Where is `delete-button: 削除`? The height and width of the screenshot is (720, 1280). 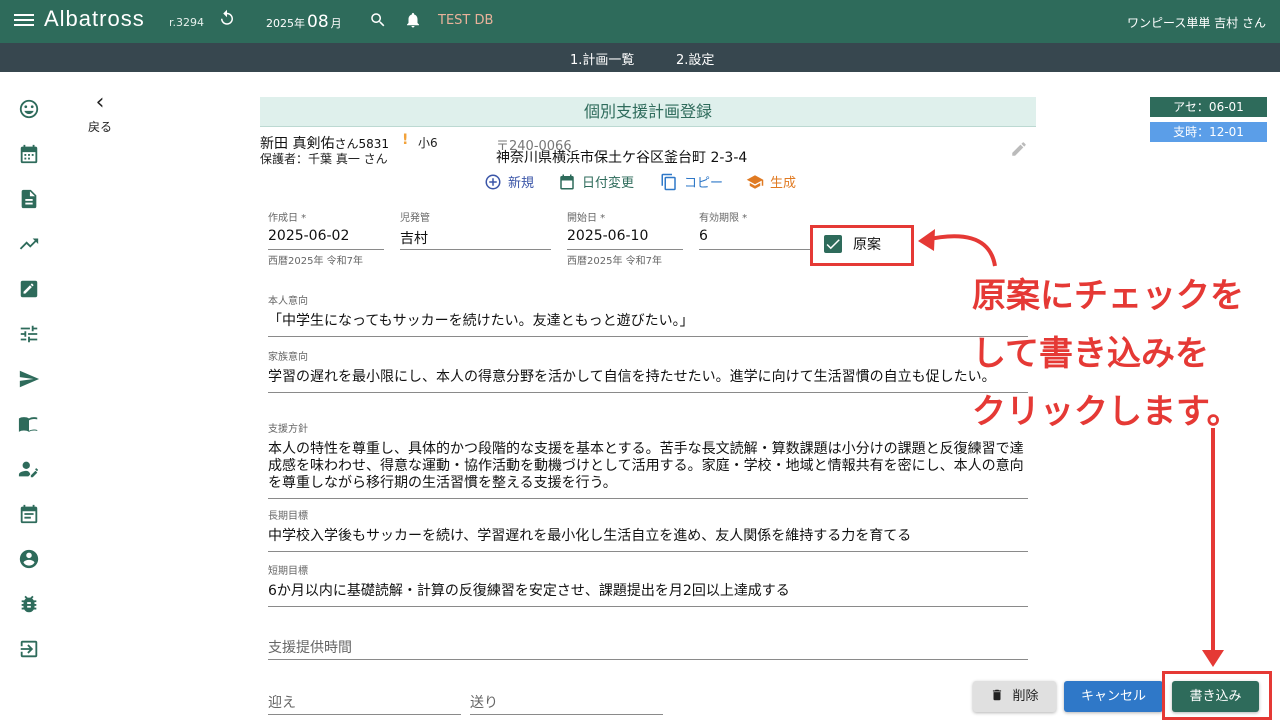
delete-button: 削除 is located at coordinates (1014, 696).